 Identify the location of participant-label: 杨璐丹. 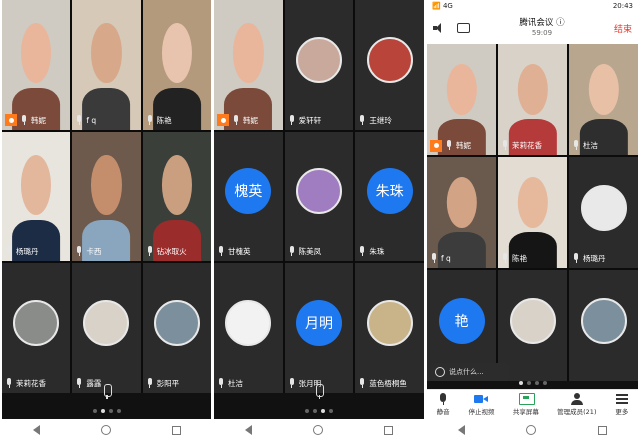
(22, 251).